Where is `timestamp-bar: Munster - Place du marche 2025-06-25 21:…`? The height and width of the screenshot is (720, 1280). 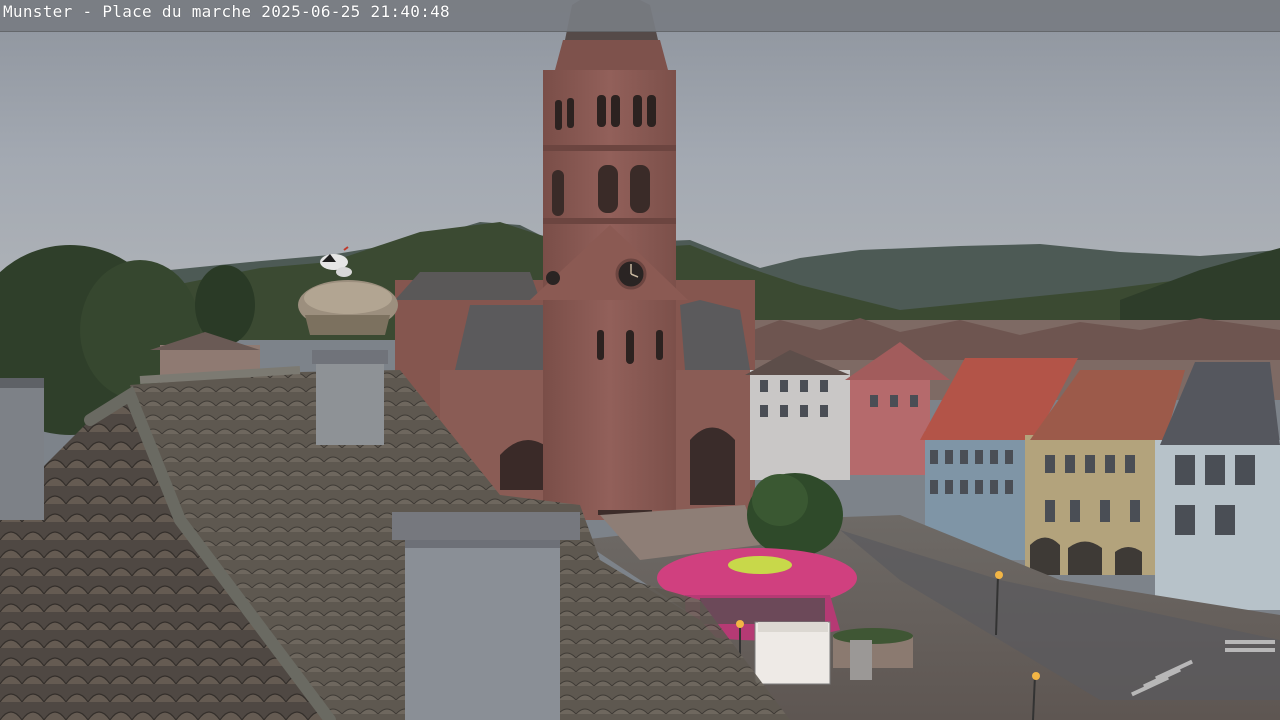 timestamp-bar: Munster - Place du marche 2025-06-25 21:… is located at coordinates (640, 16).